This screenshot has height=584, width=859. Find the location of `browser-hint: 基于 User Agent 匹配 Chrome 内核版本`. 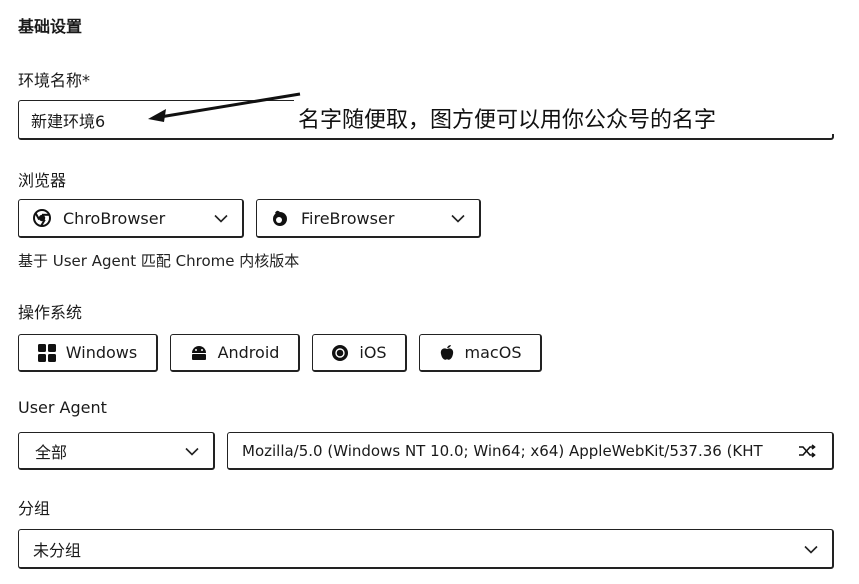

browser-hint: 基于 User Agent 匹配 Chrome 内核版本 is located at coordinates (159, 261).